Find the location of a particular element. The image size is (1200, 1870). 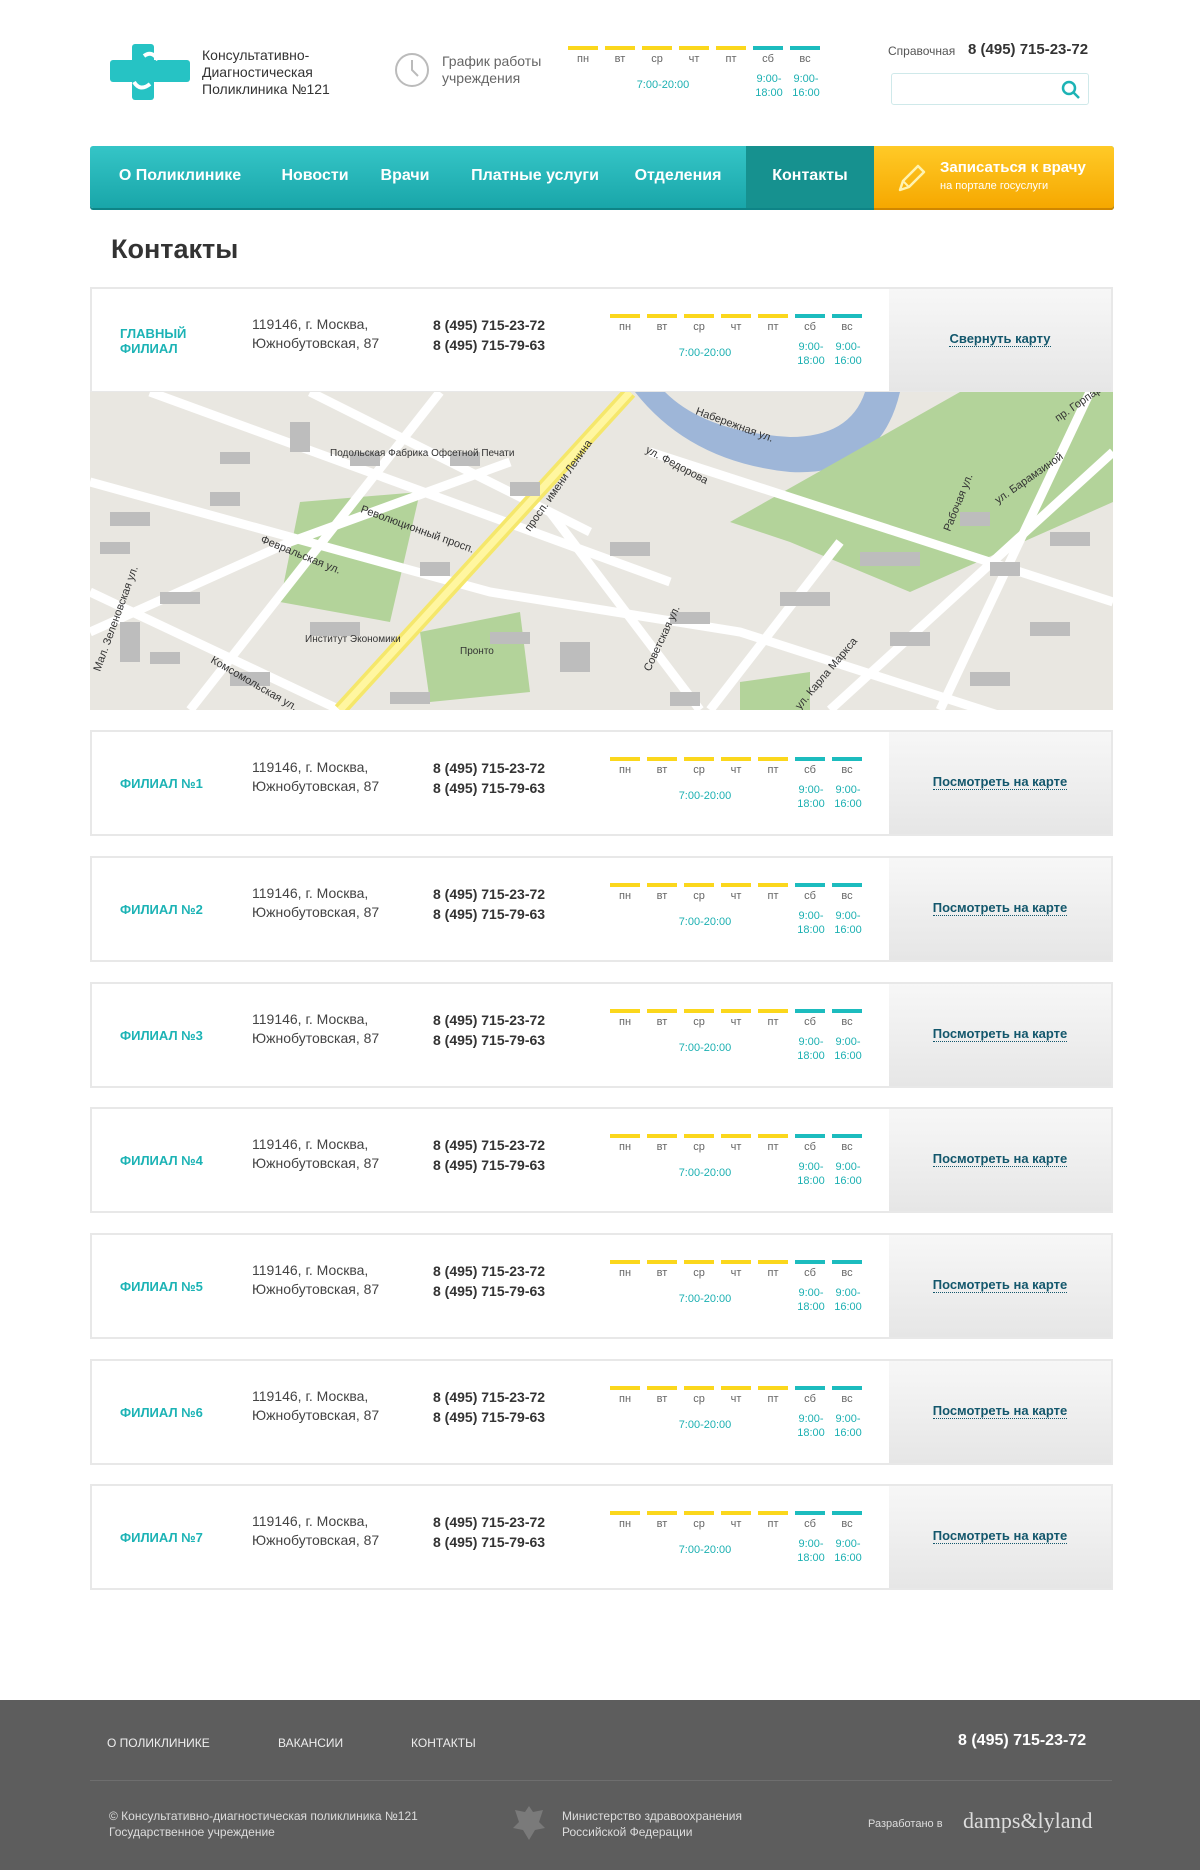

page-title: Контакты is located at coordinates (175, 249).